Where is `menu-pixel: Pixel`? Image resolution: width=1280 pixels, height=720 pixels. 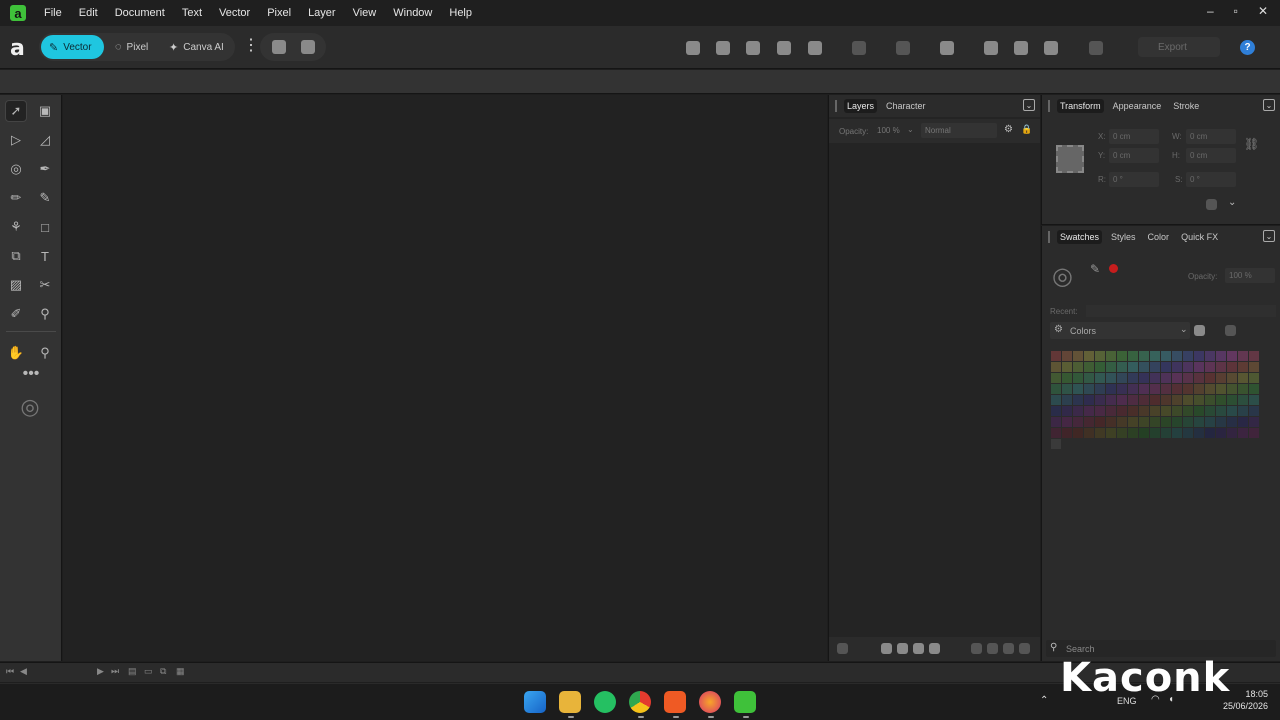
menu-pixel: Pixel is located at coordinates (279, 13).